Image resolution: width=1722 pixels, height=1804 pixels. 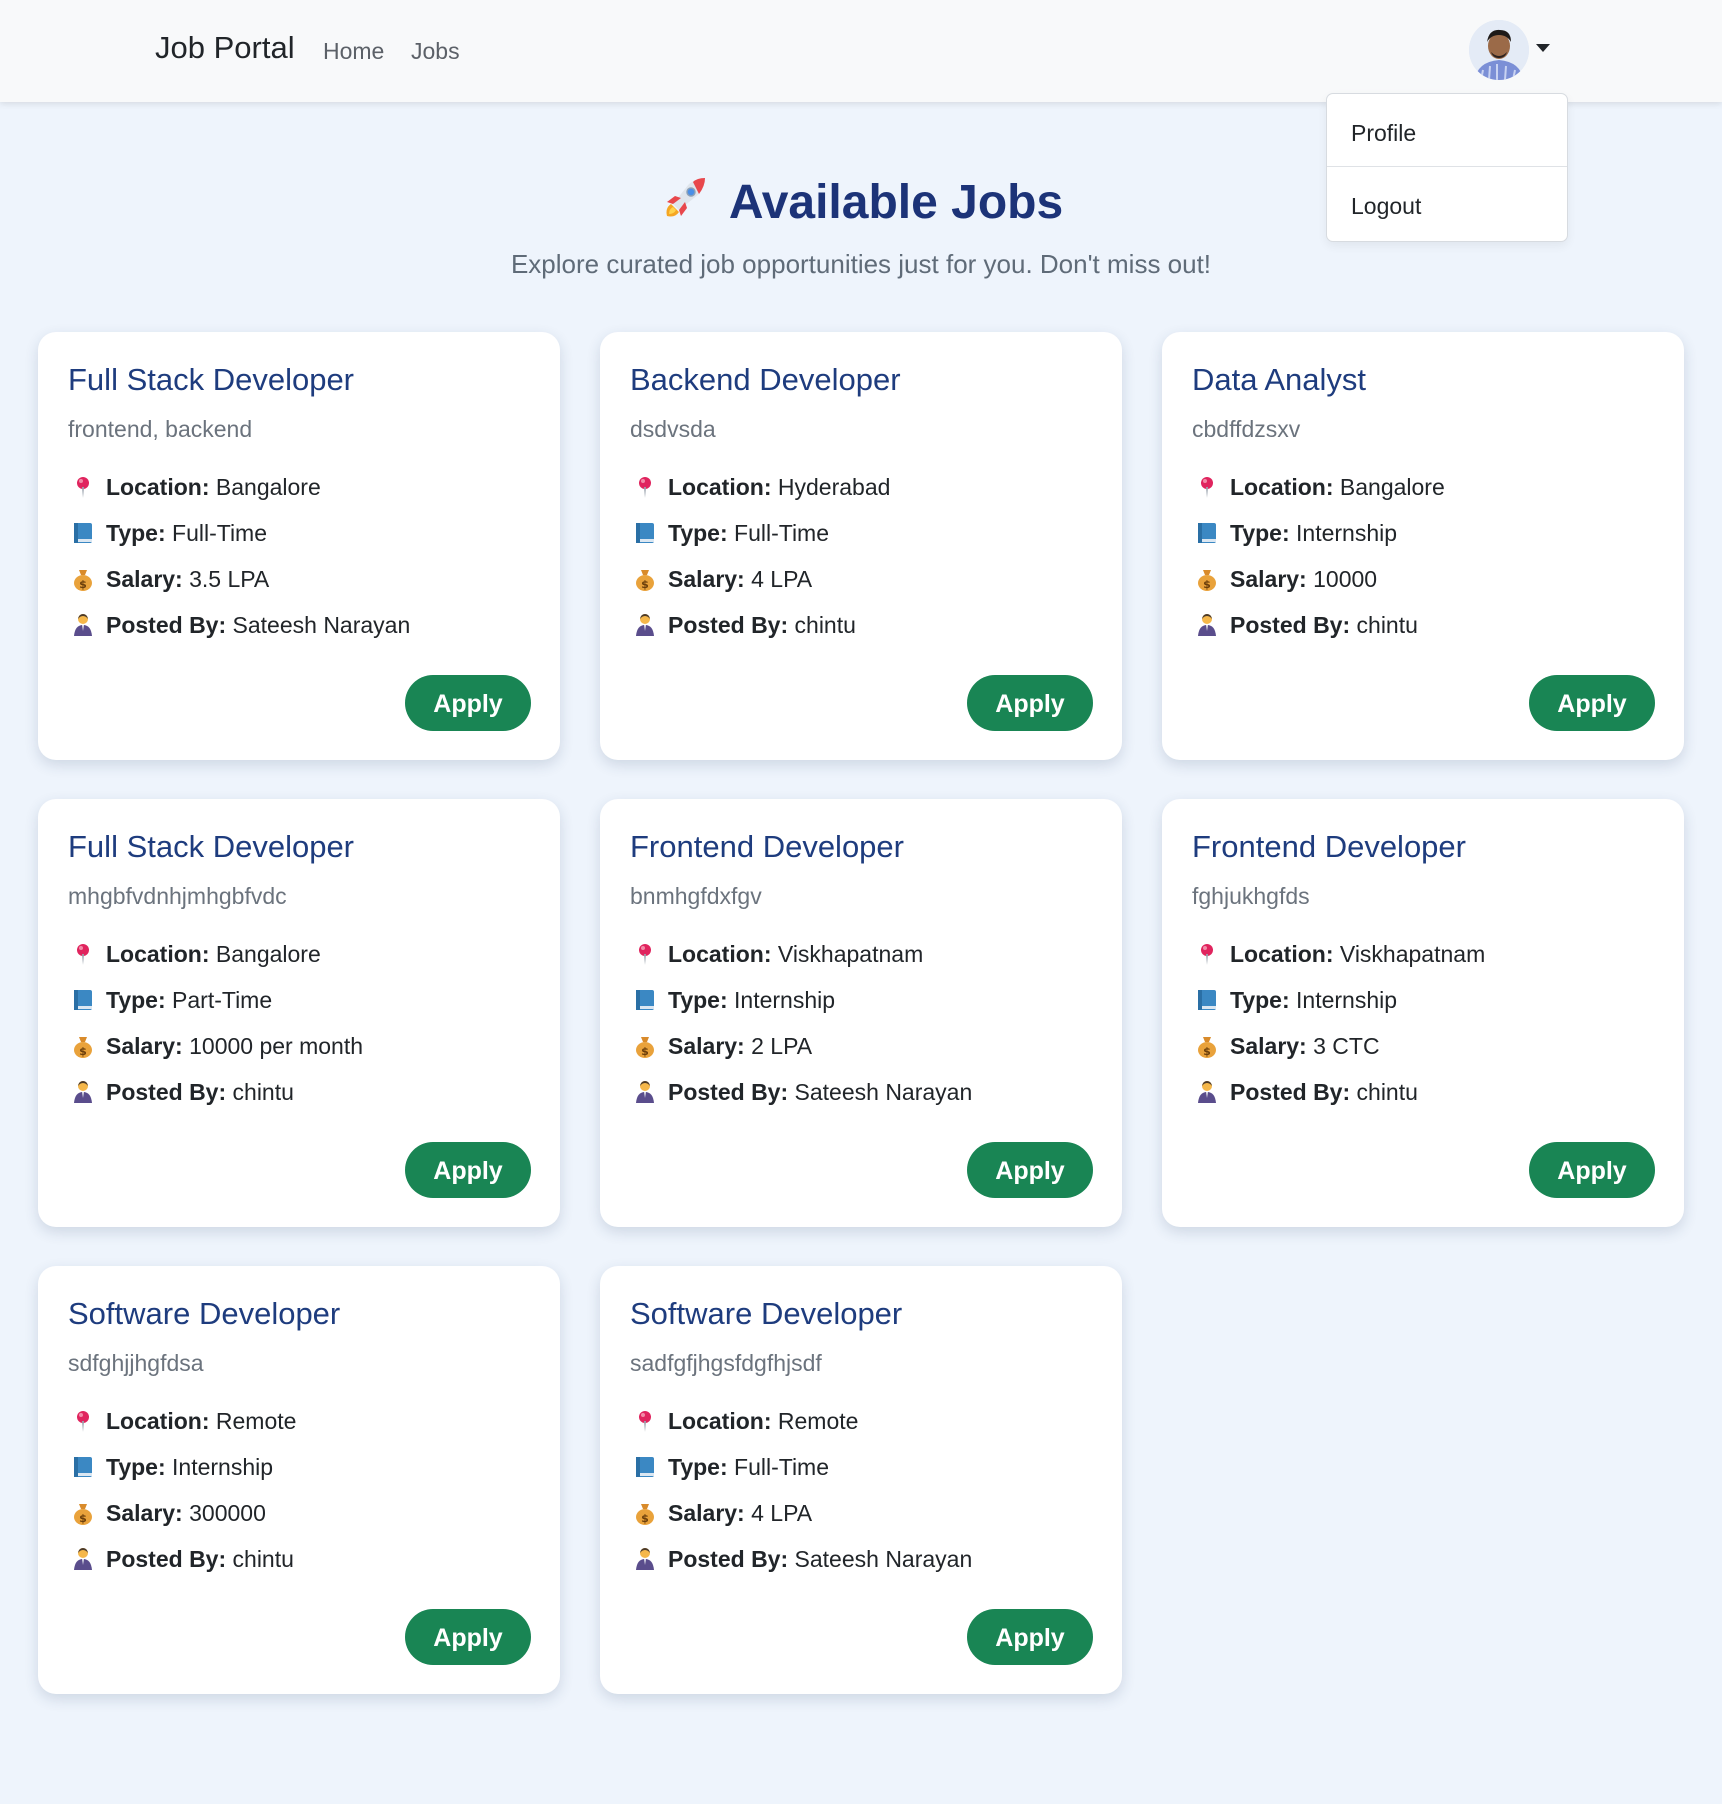 What do you see at coordinates (765, 379) in the screenshot?
I see `job-title: Backend Developer` at bounding box center [765, 379].